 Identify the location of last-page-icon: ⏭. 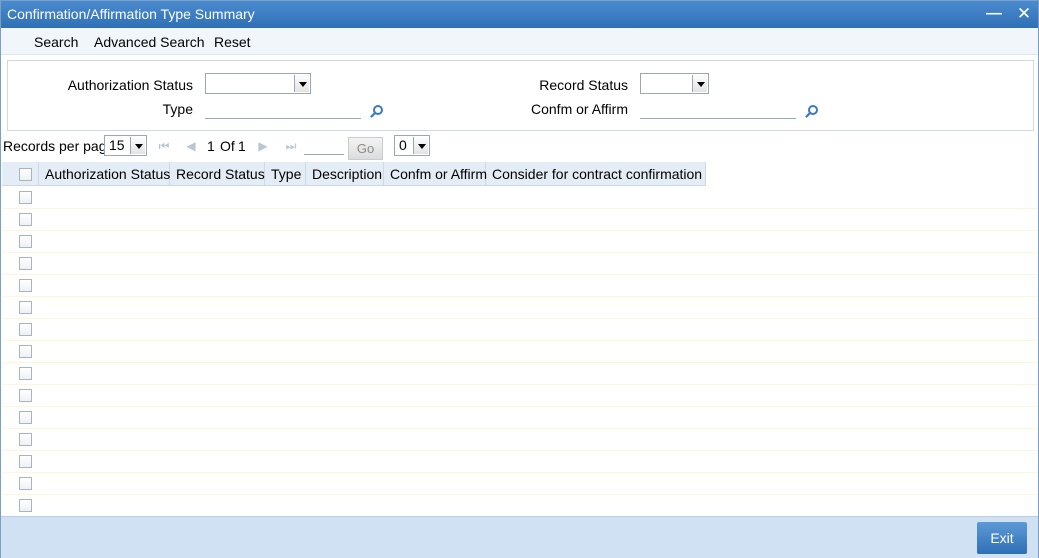
(291, 146).